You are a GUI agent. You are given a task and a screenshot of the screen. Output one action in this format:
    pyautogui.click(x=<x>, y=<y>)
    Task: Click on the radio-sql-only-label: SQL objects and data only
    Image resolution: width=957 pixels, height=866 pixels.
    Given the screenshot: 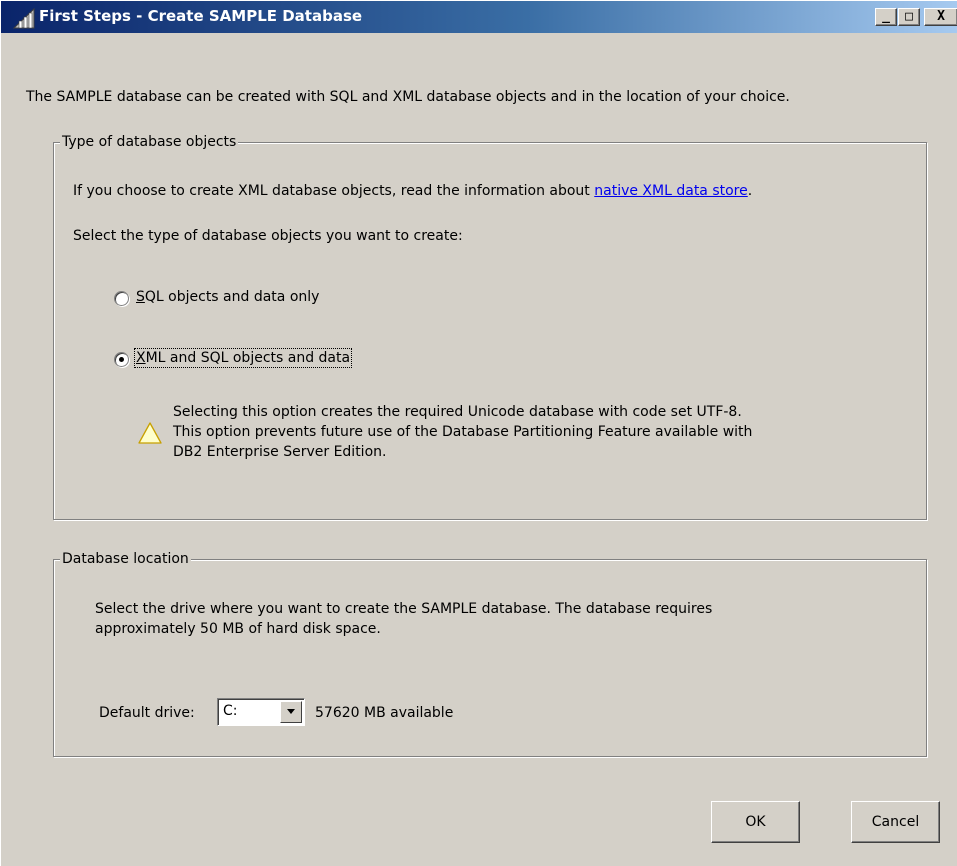 What is the action you would take?
    pyautogui.click(x=227, y=297)
    